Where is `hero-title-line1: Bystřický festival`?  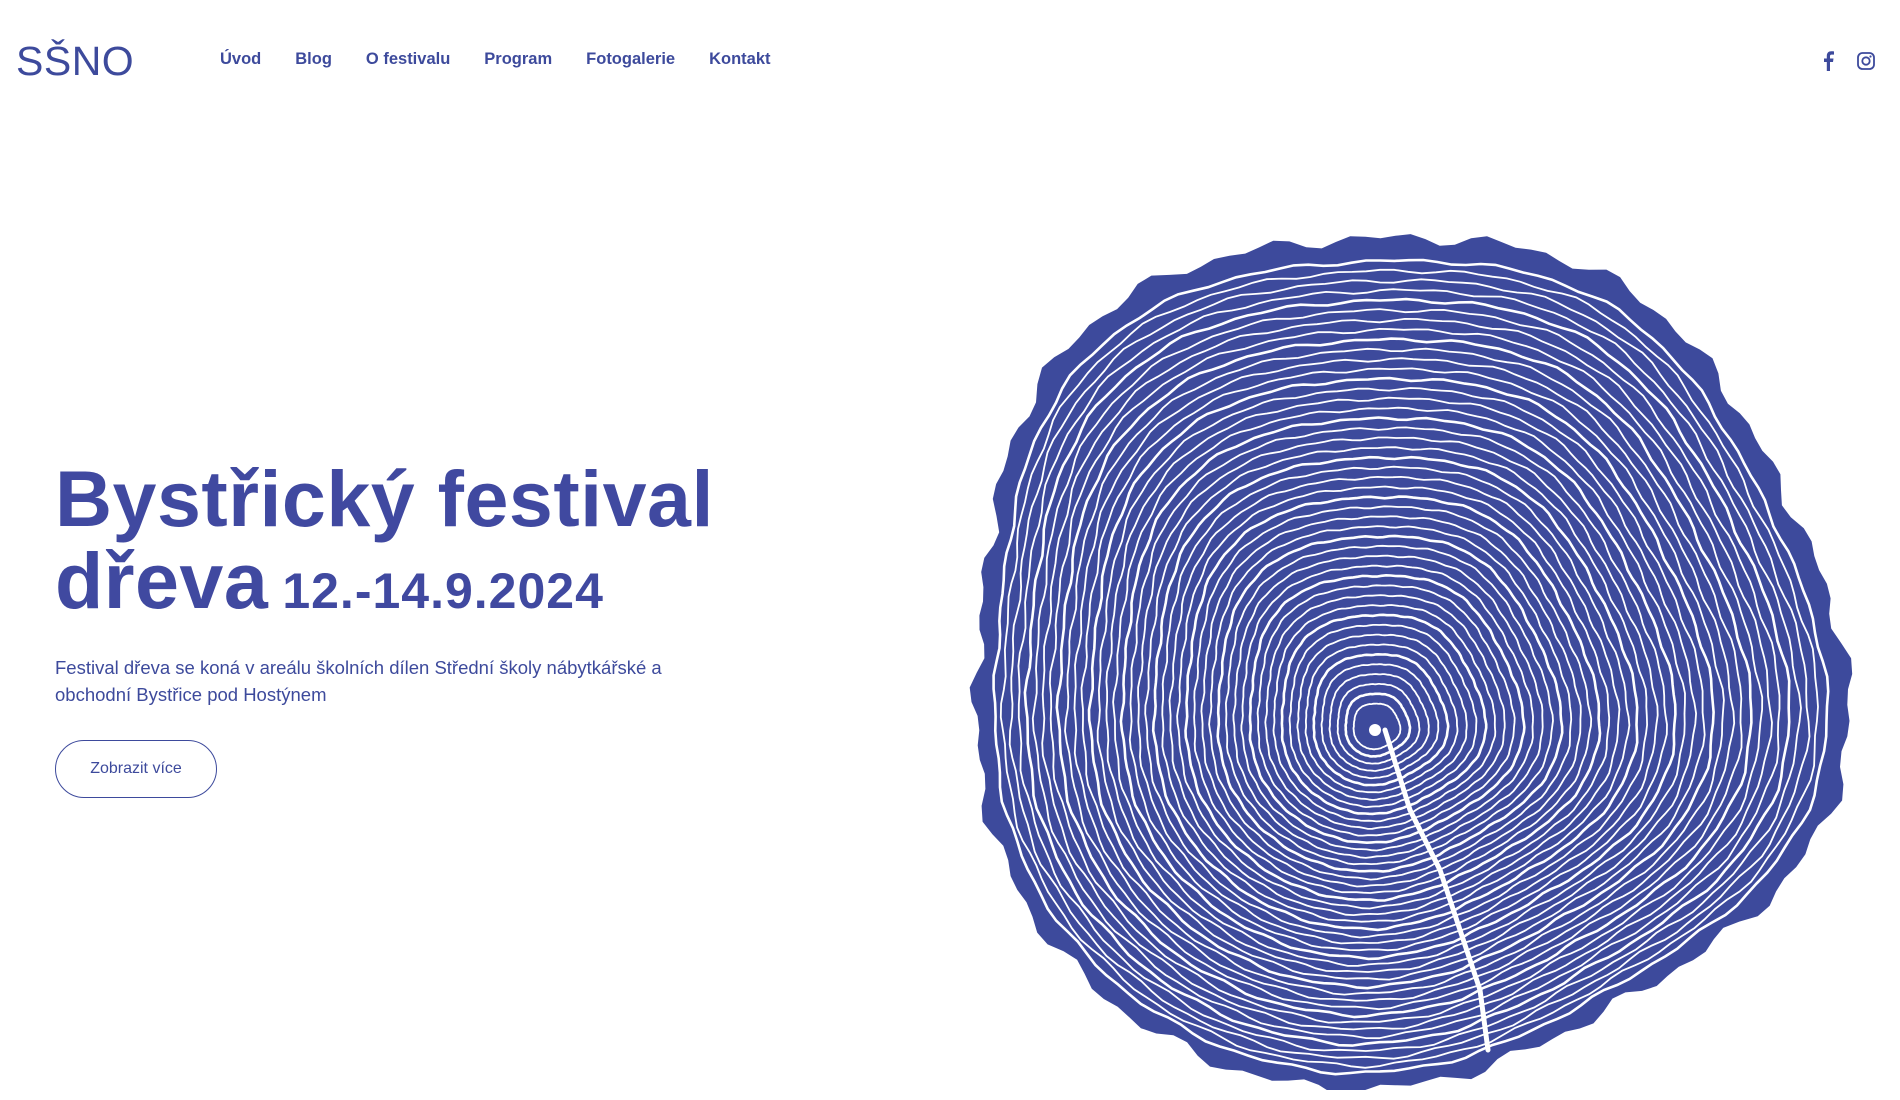
hero-title-line1: Bystřický festival is located at coordinates (384, 498).